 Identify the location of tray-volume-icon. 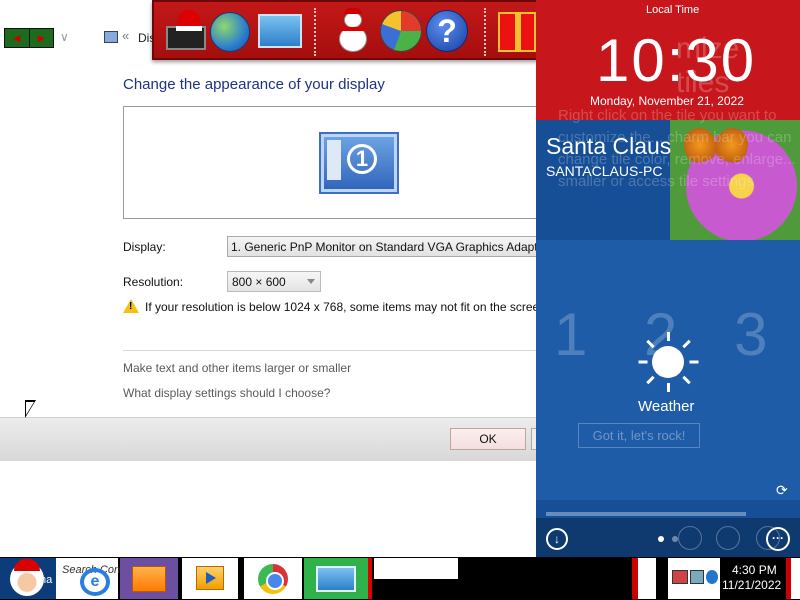
(712, 577).